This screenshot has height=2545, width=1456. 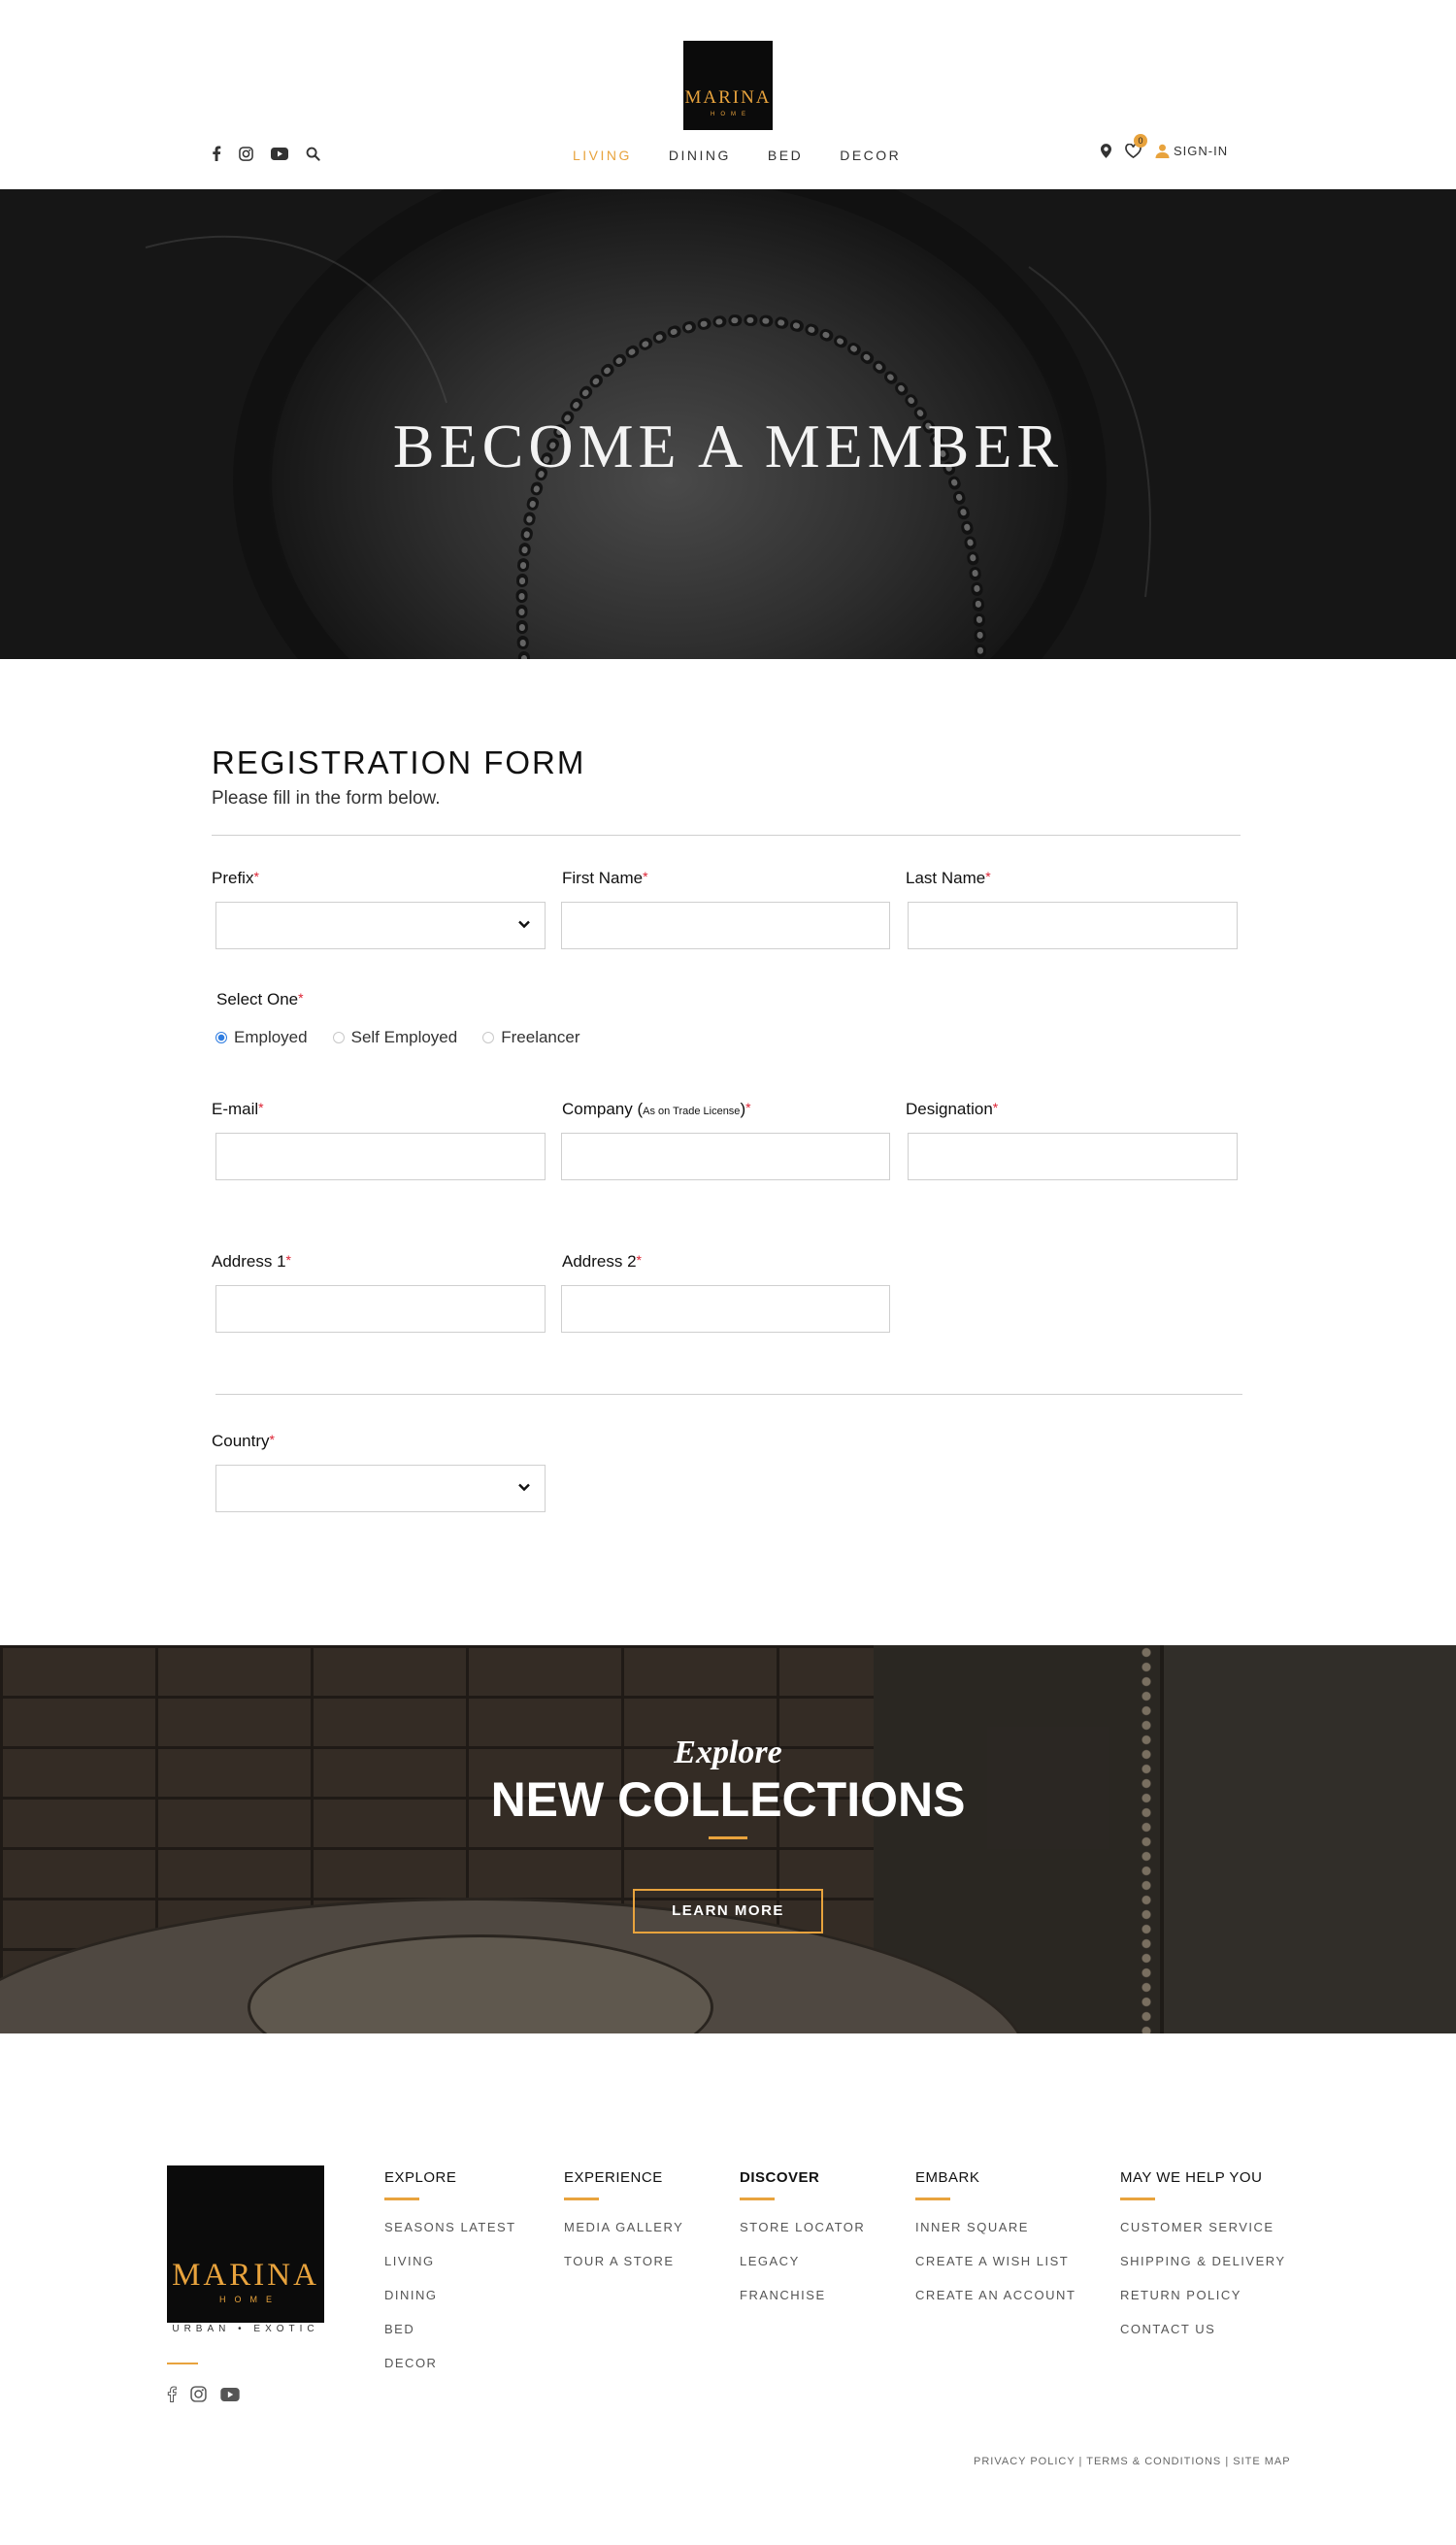 I want to click on employment-radio-group: Employed Self Employed Freelancer, so click(x=397, y=1037).